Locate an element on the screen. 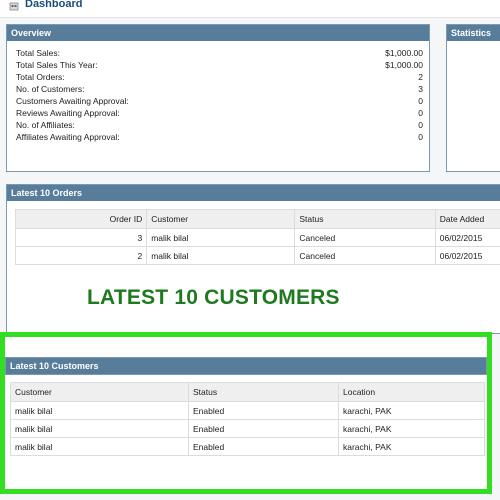 The width and height of the screenshot is (500, 500). order-id-cell: 2 is located at coordinates (81, 255).